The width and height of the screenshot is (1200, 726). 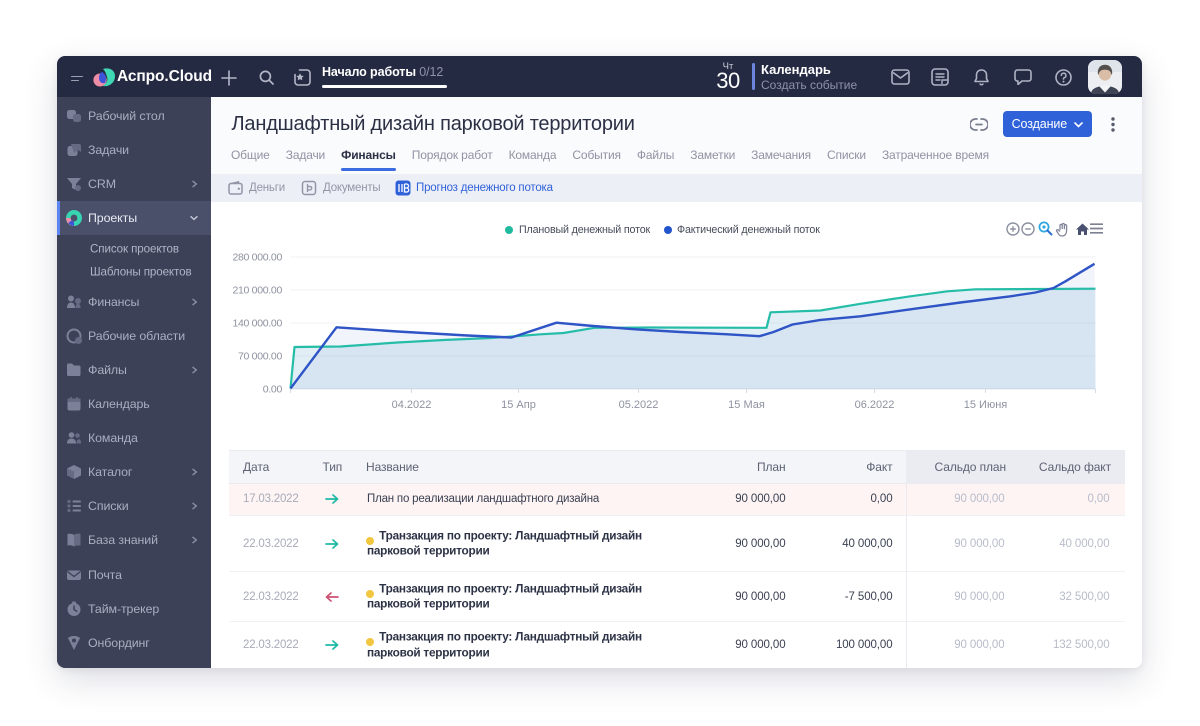 I want to click on svg-text: 15 Мая, so click(x=746, y=405).